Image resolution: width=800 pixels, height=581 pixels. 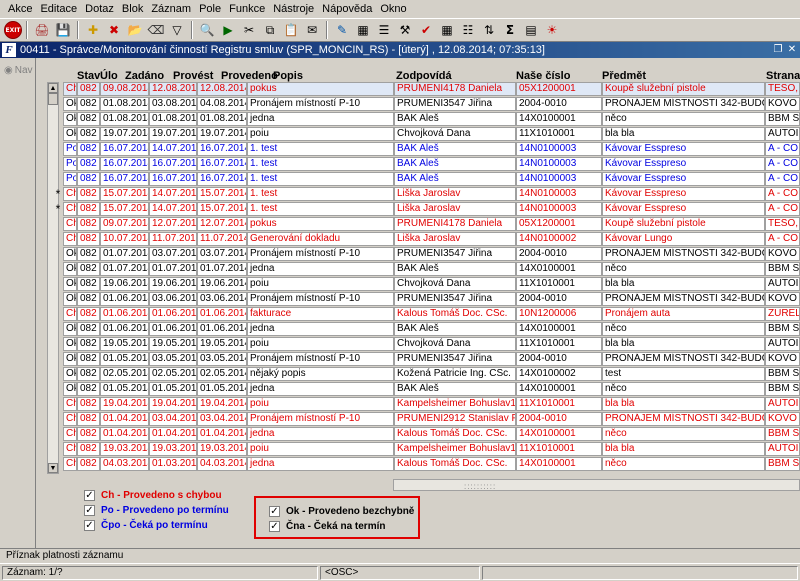 I want to click on cell-provest: 03.07.2014, so click(x=173, y=254).